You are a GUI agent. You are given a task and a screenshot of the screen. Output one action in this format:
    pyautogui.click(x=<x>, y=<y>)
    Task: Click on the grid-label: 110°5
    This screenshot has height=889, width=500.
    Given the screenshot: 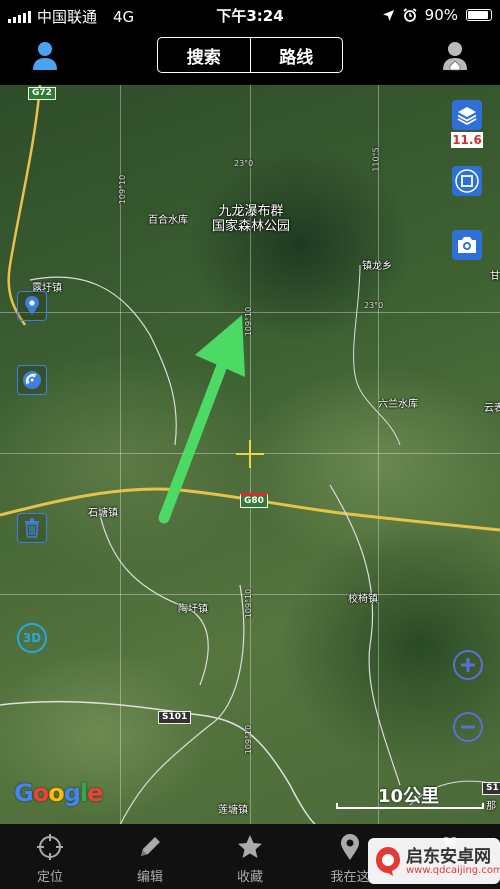 What is the action you would take?
    pyautogui.click(x=376, y=159)
    